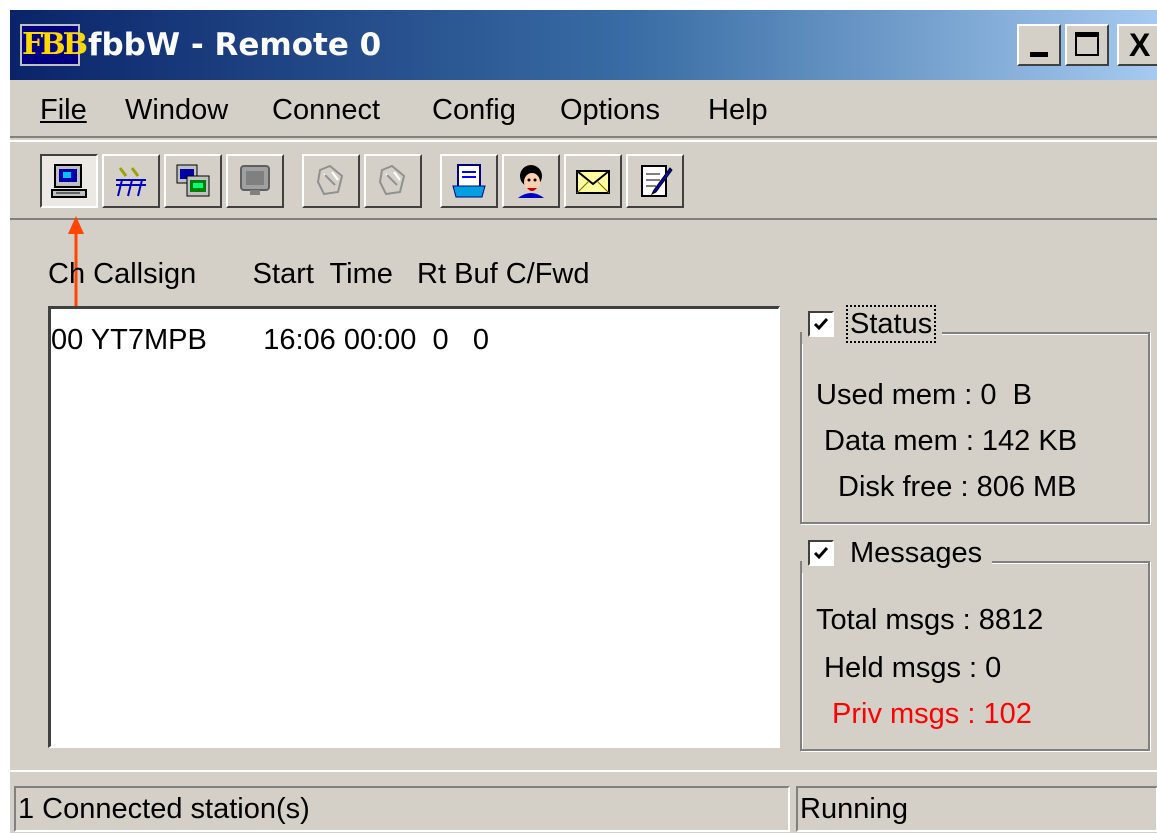 The width and height of the screenshot is (1157, 833). I want to click on toolbar-cascade-button, so click(193, 181).